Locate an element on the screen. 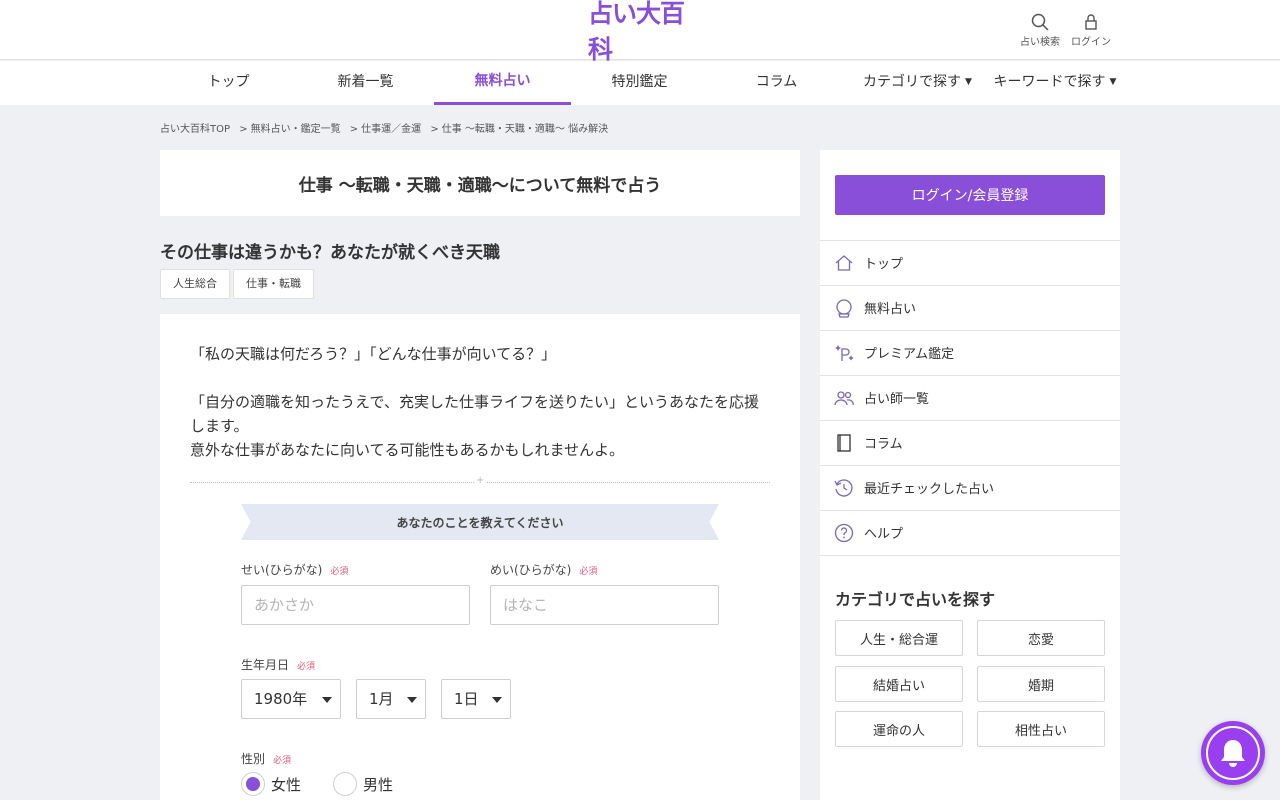 Image resolution: width=1280 pixels, height=800 pixels. sidebar-item-label: 占い師一覧 is located at coordinates (897, 399).